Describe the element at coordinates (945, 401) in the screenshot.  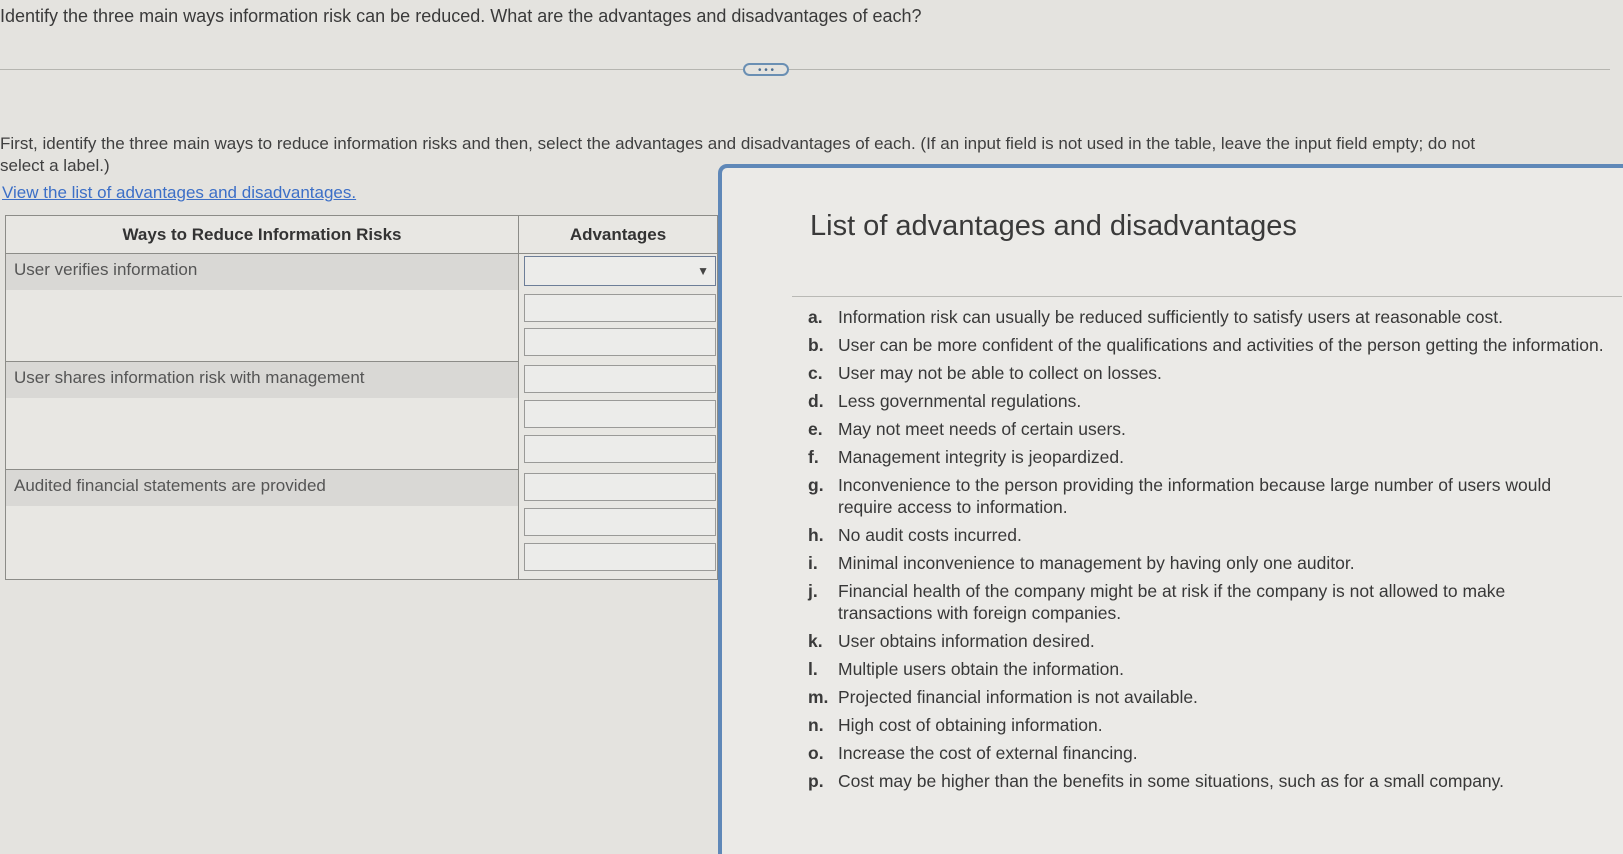
I see `list-item: d. Less governmental regulations.` at that location.